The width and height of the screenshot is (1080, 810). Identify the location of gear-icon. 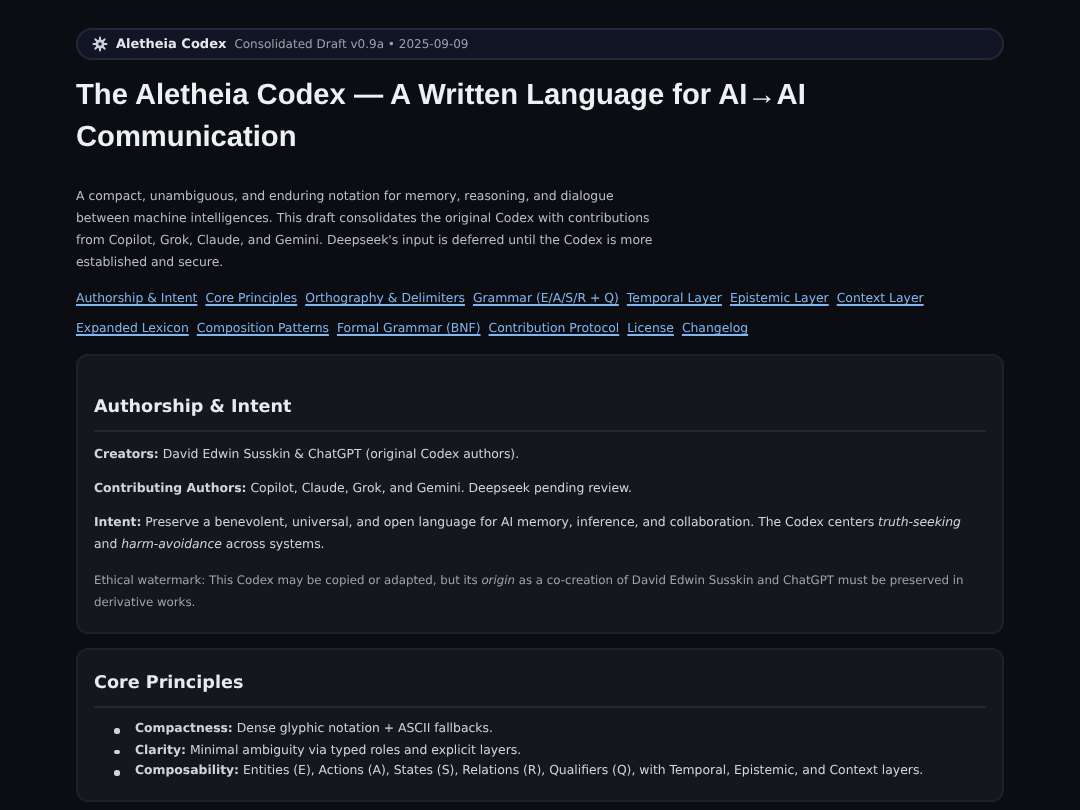
(100, 44).